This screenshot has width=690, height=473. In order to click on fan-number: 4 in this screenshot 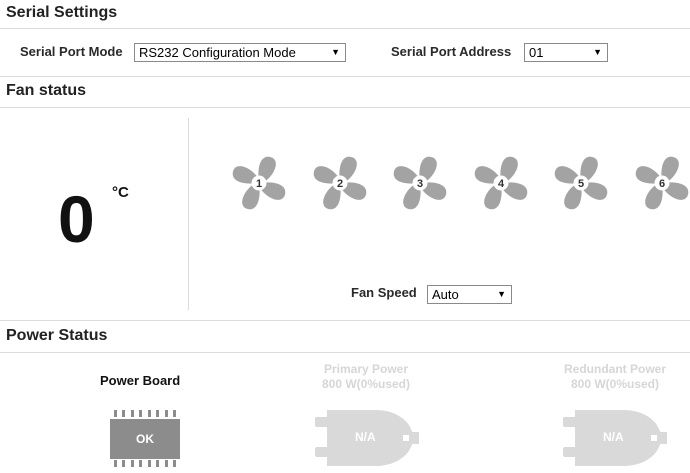, I will do `click(501, 184)`.